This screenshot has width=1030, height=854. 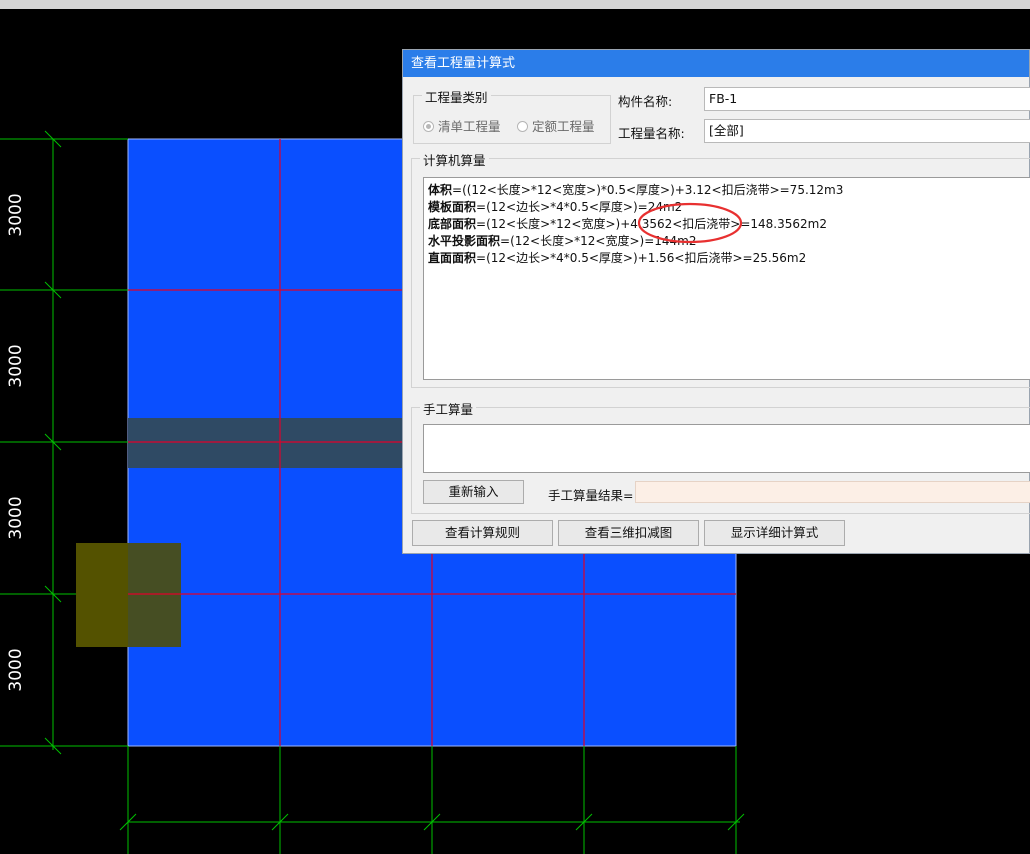 I want to click on column-overlap, so click(x=154, y=595).